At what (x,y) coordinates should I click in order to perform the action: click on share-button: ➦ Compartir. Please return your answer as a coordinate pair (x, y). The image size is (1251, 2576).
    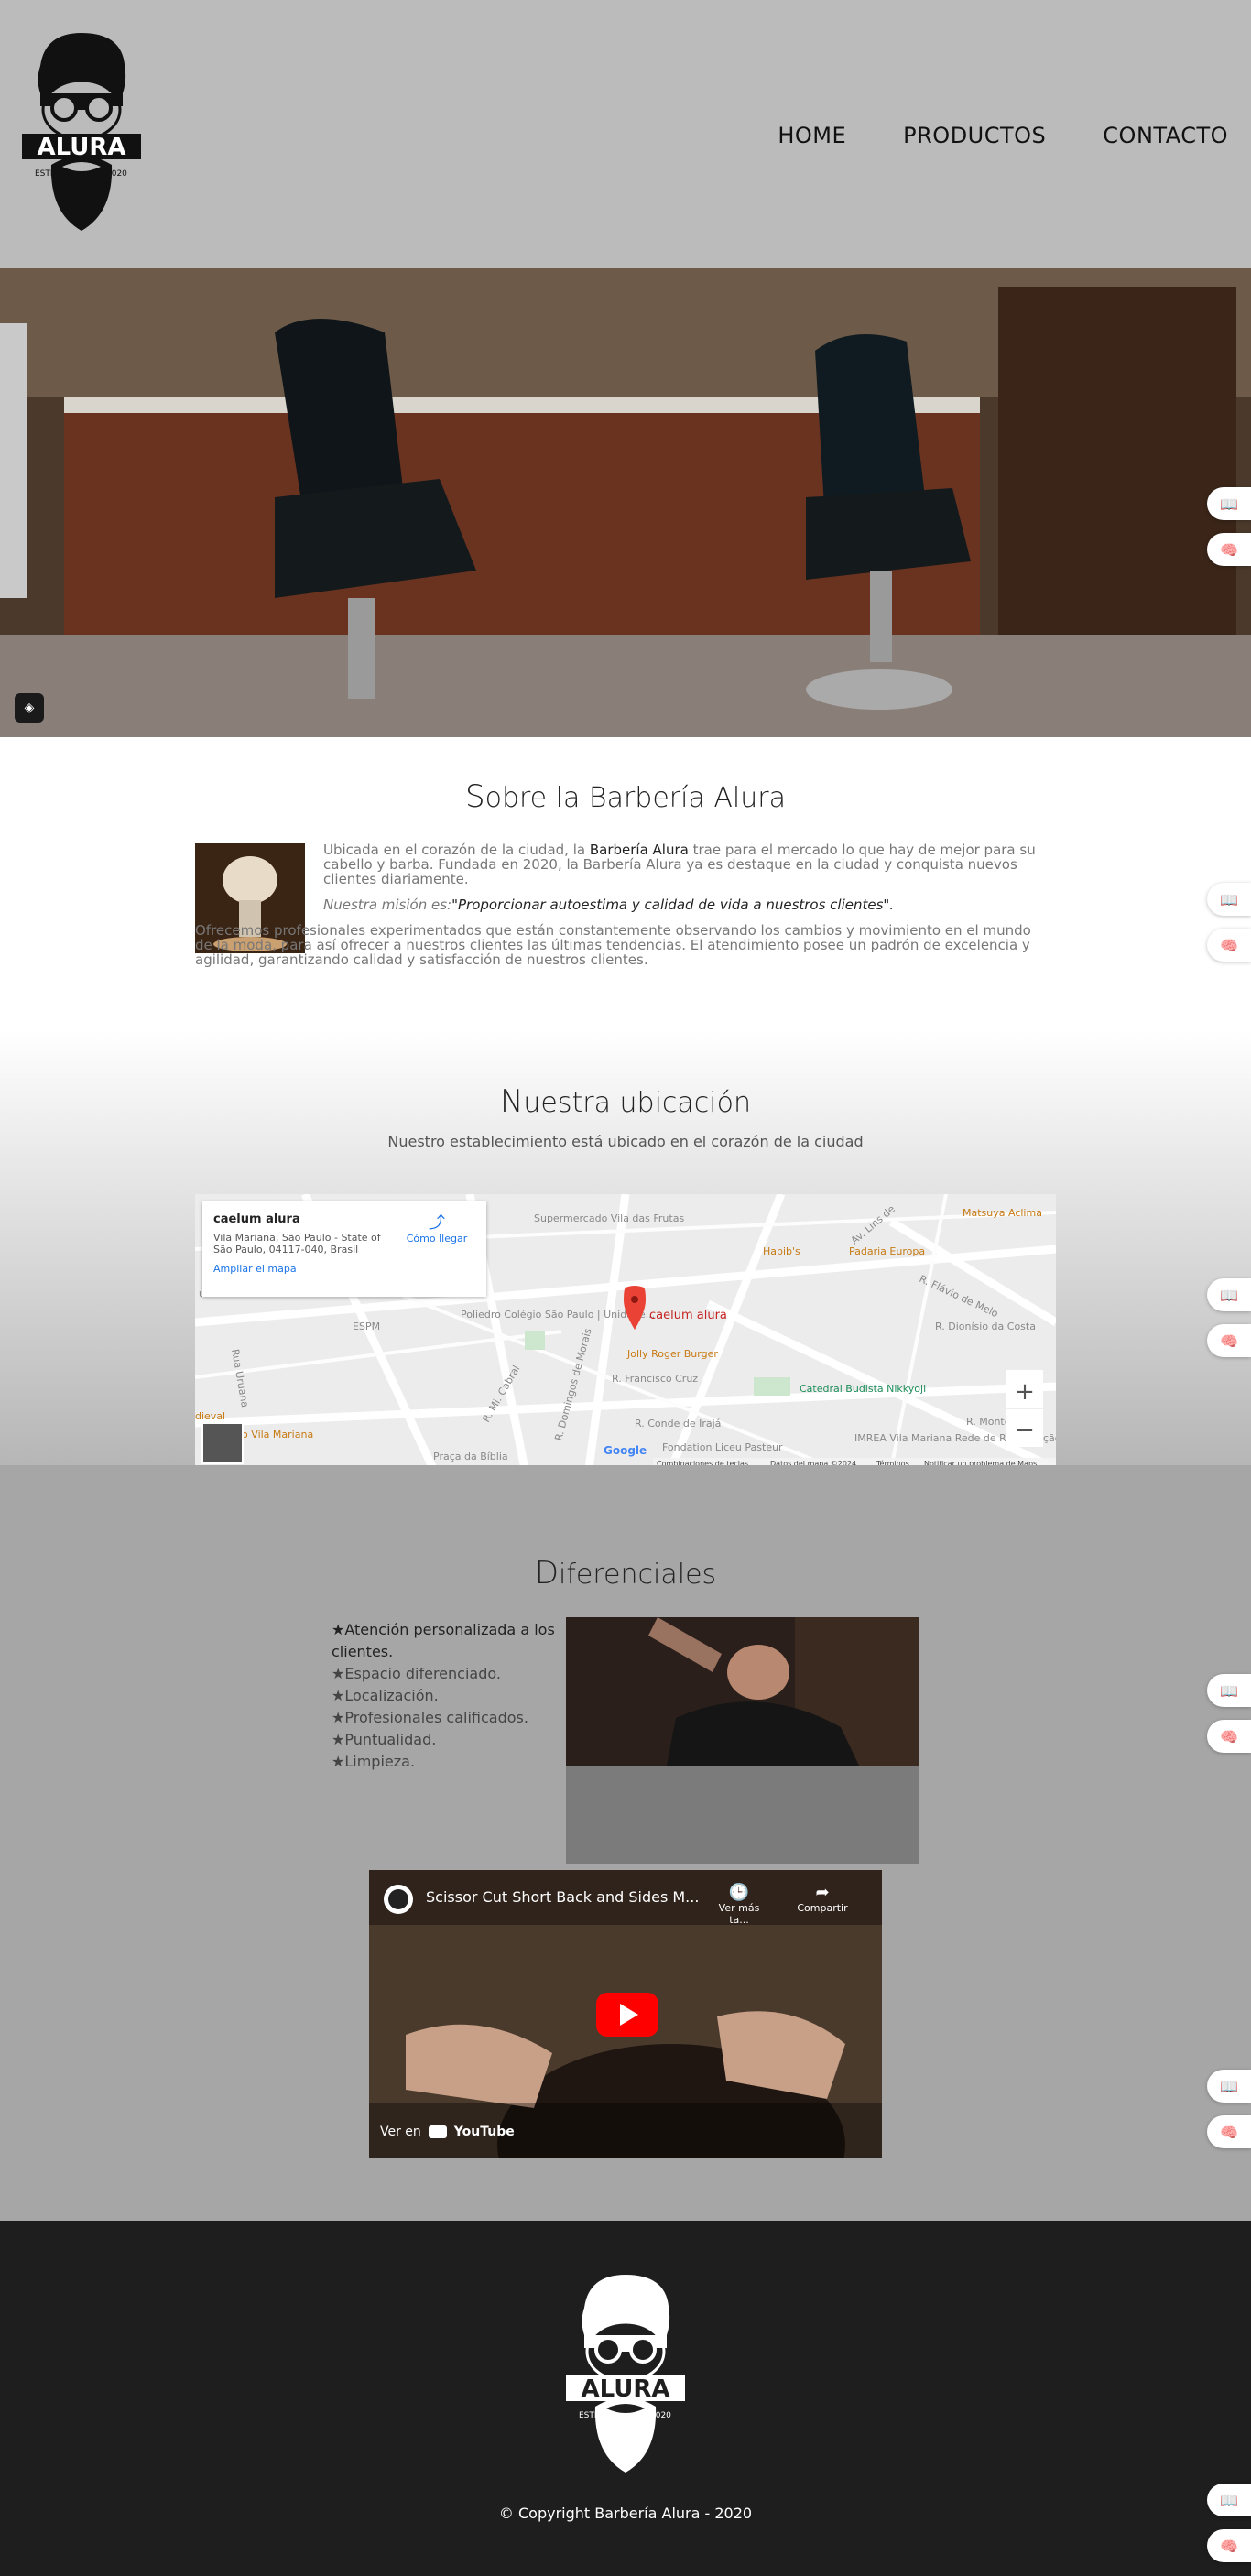
    Looking at the image, I should click on (822, 1898).